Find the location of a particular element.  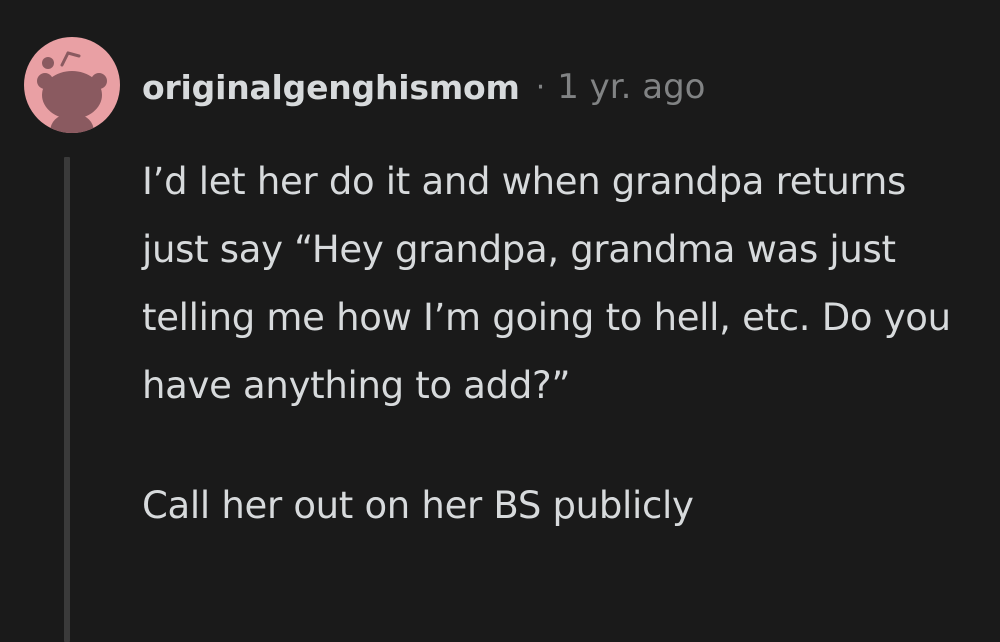

username-link: originalgenghismom is located at coordinates (331, 87).